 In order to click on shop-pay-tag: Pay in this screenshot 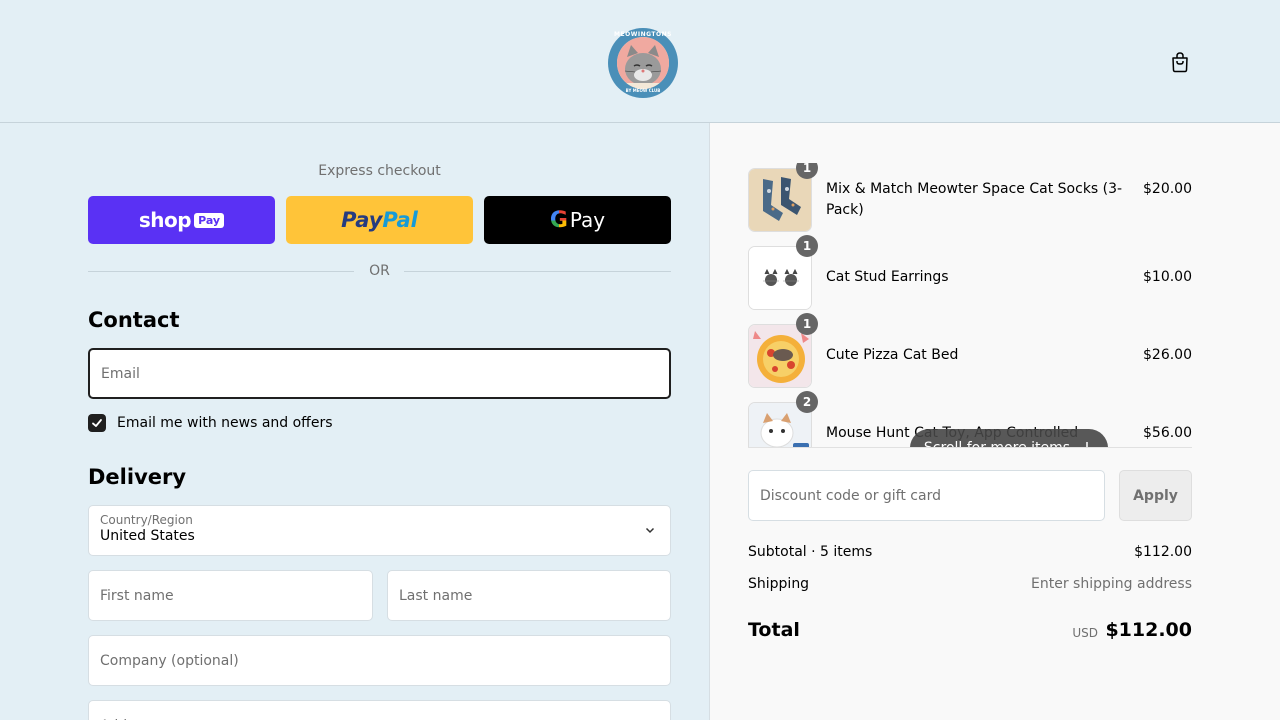, I will do `click(209, 220)`.